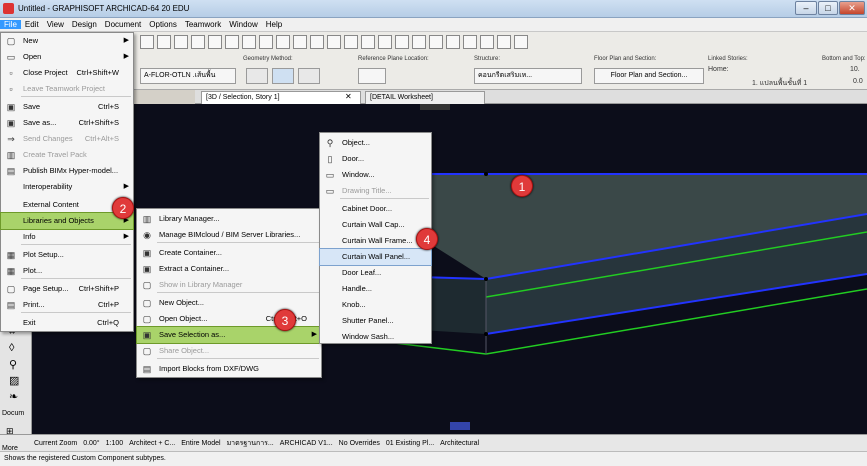 This screenshot has width=867, height=466. What do you see at coordinates (84, 24) in the screenshot?
I see `menu-design: Design` at bounding box center [84, 24].